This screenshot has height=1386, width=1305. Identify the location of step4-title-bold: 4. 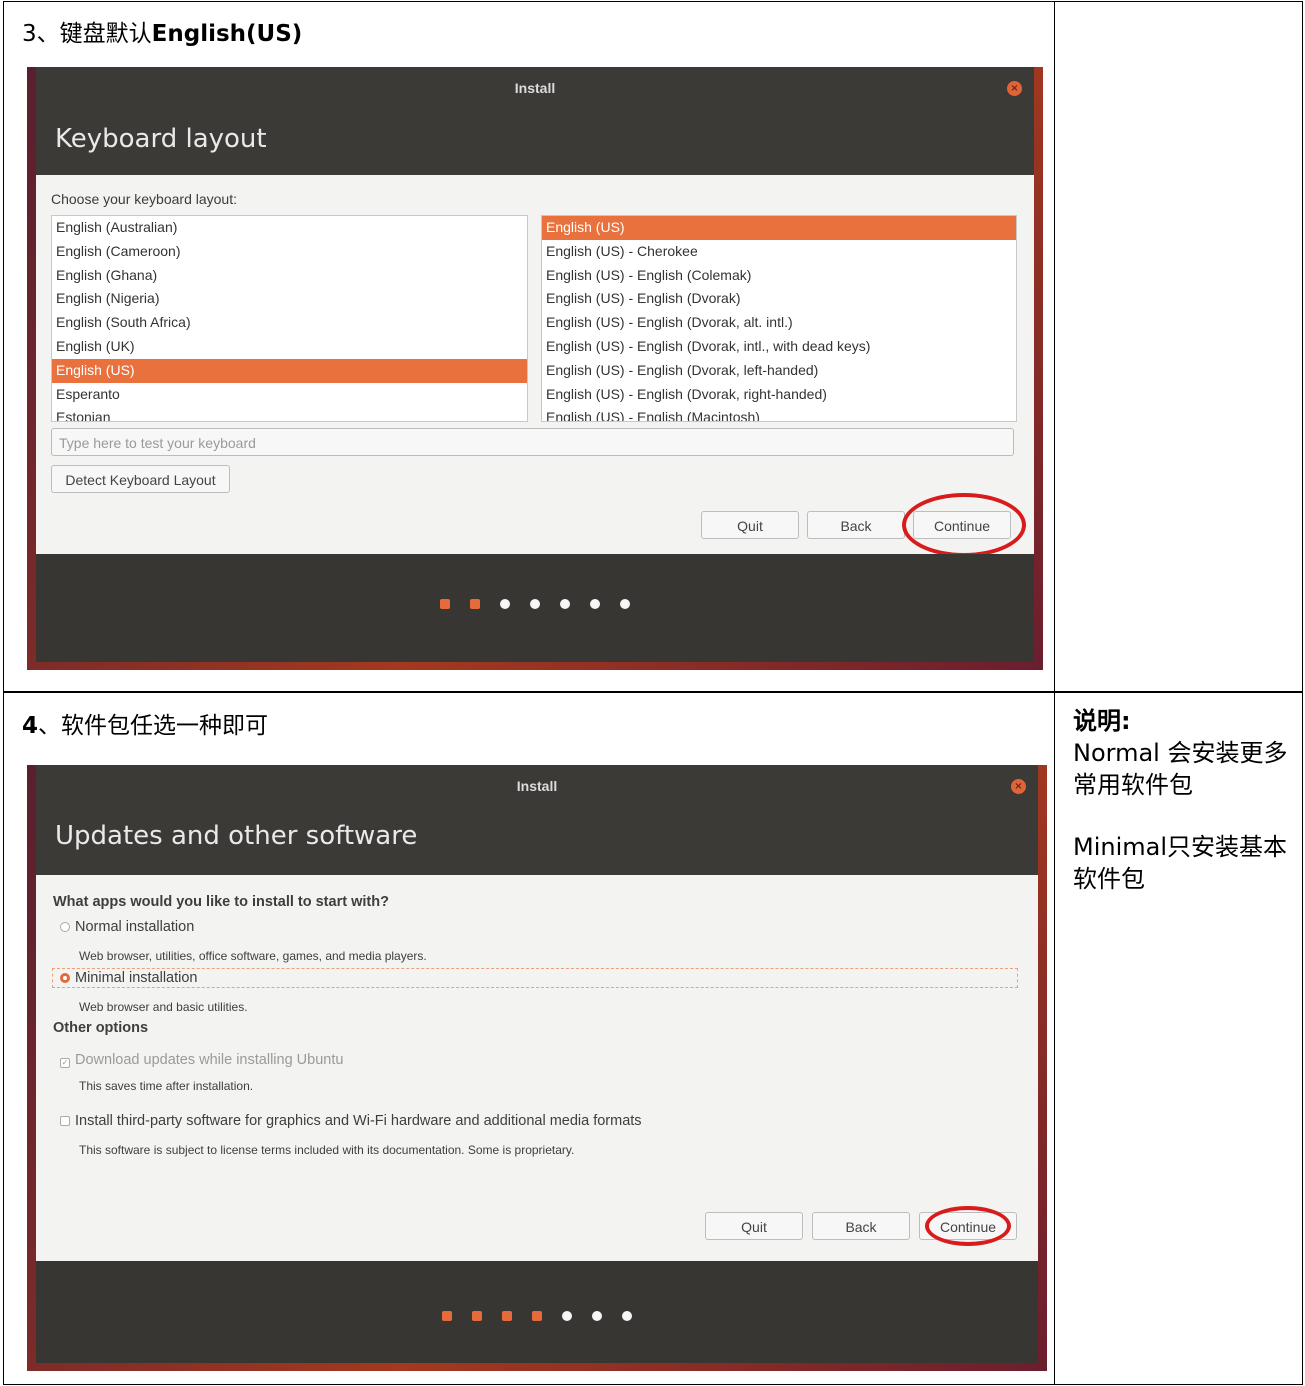
(30, 726).